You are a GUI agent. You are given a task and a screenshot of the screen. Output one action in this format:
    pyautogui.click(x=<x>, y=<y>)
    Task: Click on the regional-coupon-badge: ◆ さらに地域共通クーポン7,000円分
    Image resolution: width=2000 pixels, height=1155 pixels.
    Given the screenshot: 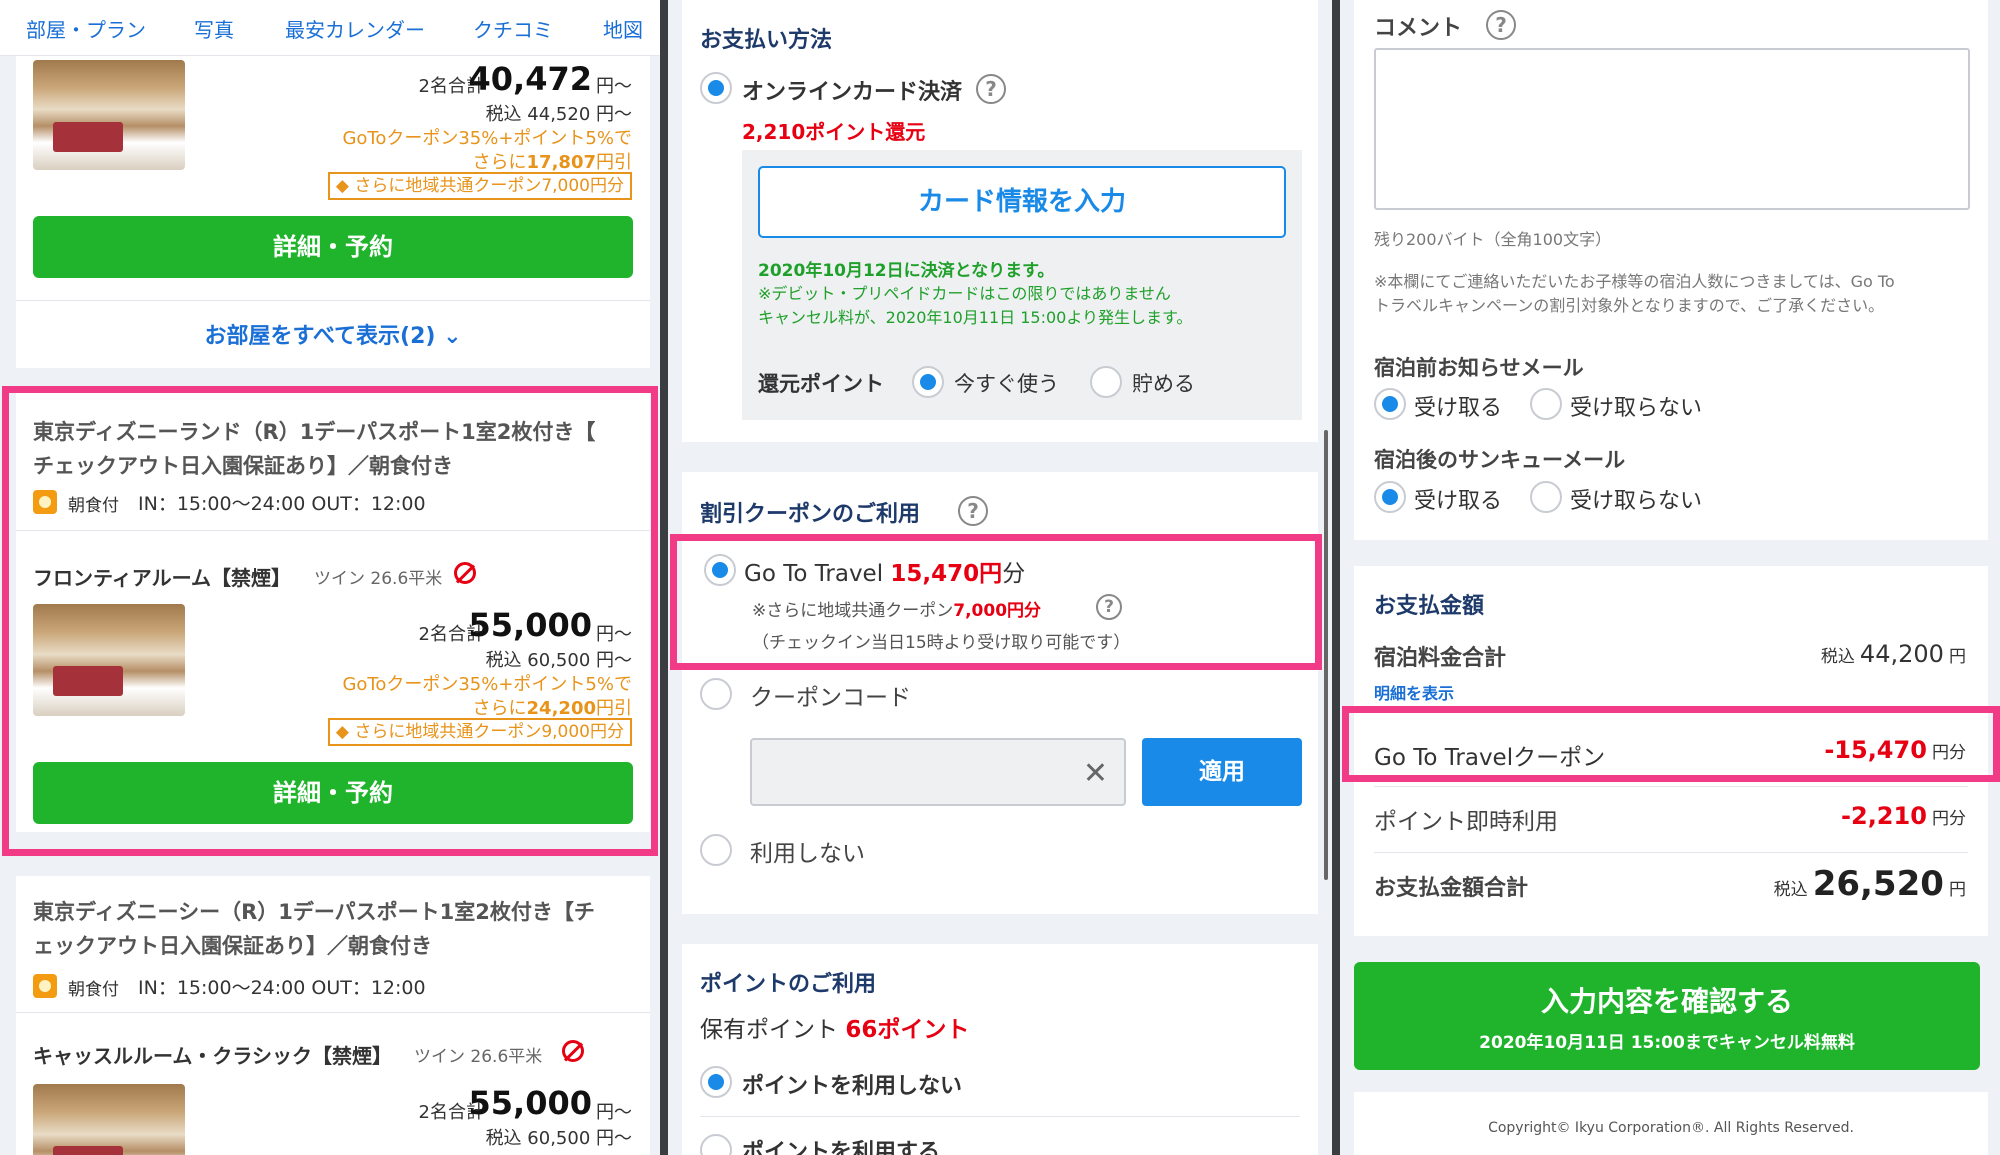 What is the action you would take?
    pyautogui.click(x=479, y=186)
    